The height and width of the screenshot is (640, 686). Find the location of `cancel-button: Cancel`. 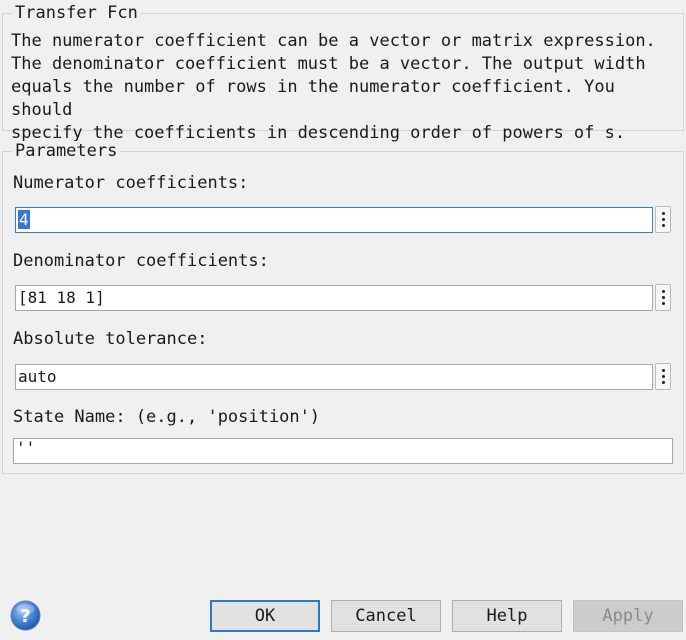

cancel-button: Cancel is located at coordinates (386, 616).